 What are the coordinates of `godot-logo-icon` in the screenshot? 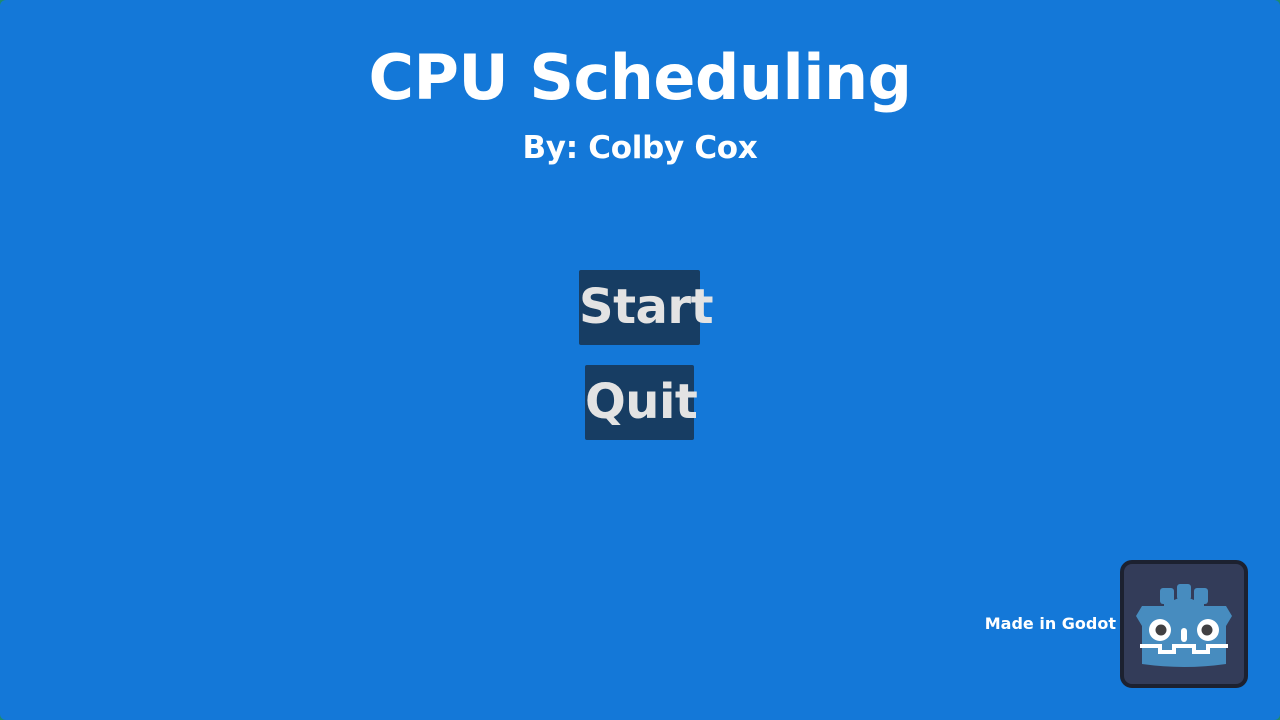 It's located at (1184, 625).